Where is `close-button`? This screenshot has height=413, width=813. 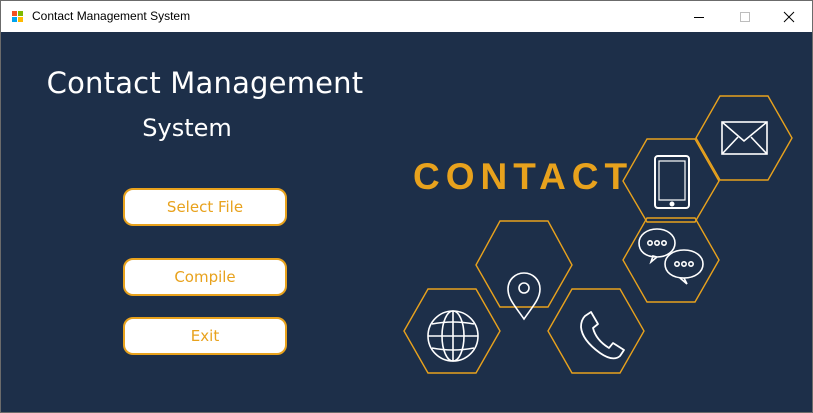
close-button is located at coordinates (789, 16).